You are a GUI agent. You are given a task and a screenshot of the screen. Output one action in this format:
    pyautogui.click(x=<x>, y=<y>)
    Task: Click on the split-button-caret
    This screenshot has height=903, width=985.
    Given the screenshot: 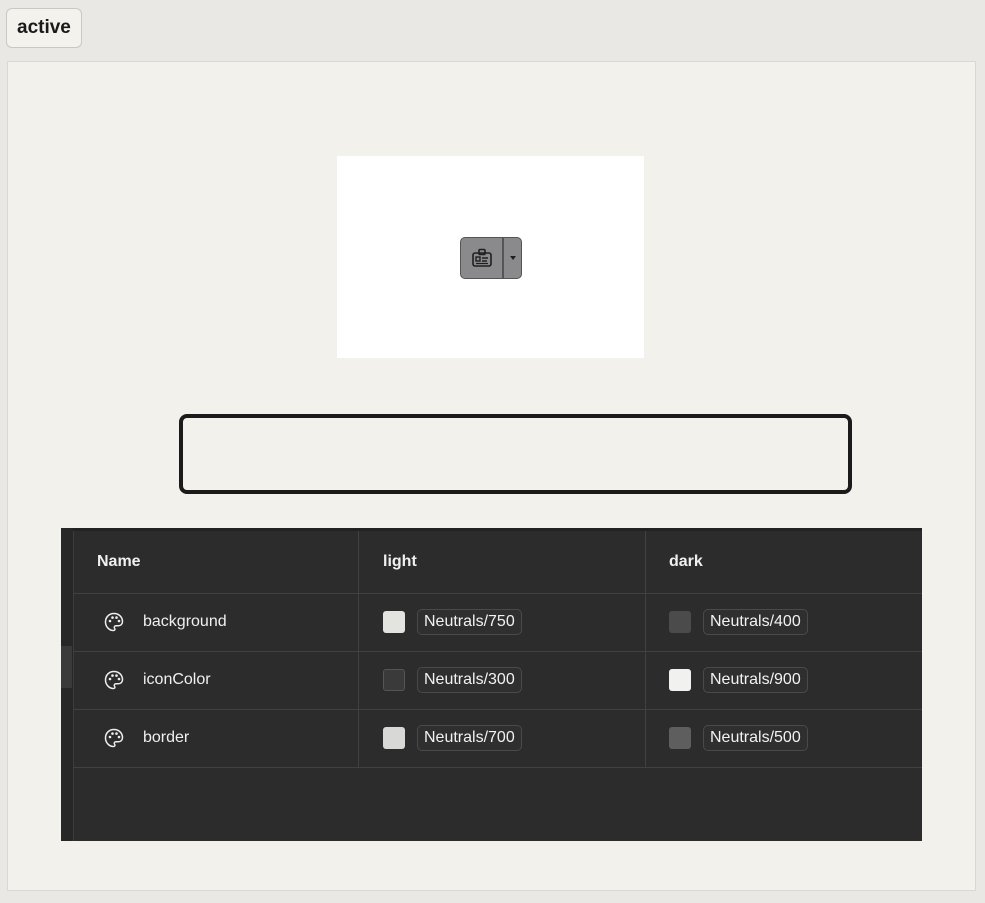 What is the action you would take?
    pyautogui.click(x=512, y=258)
    